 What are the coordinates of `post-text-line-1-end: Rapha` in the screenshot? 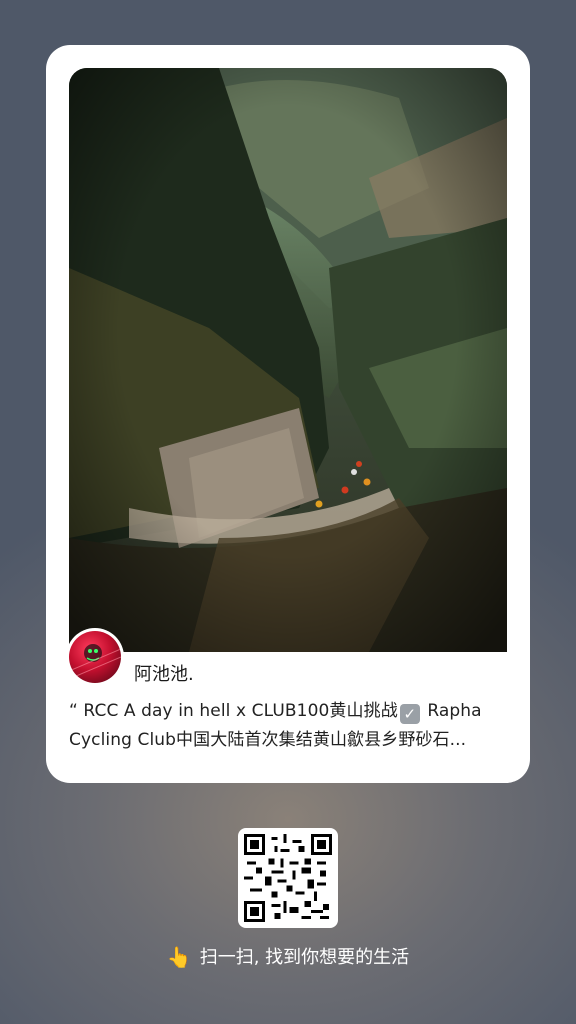 It's located at (451, 711).